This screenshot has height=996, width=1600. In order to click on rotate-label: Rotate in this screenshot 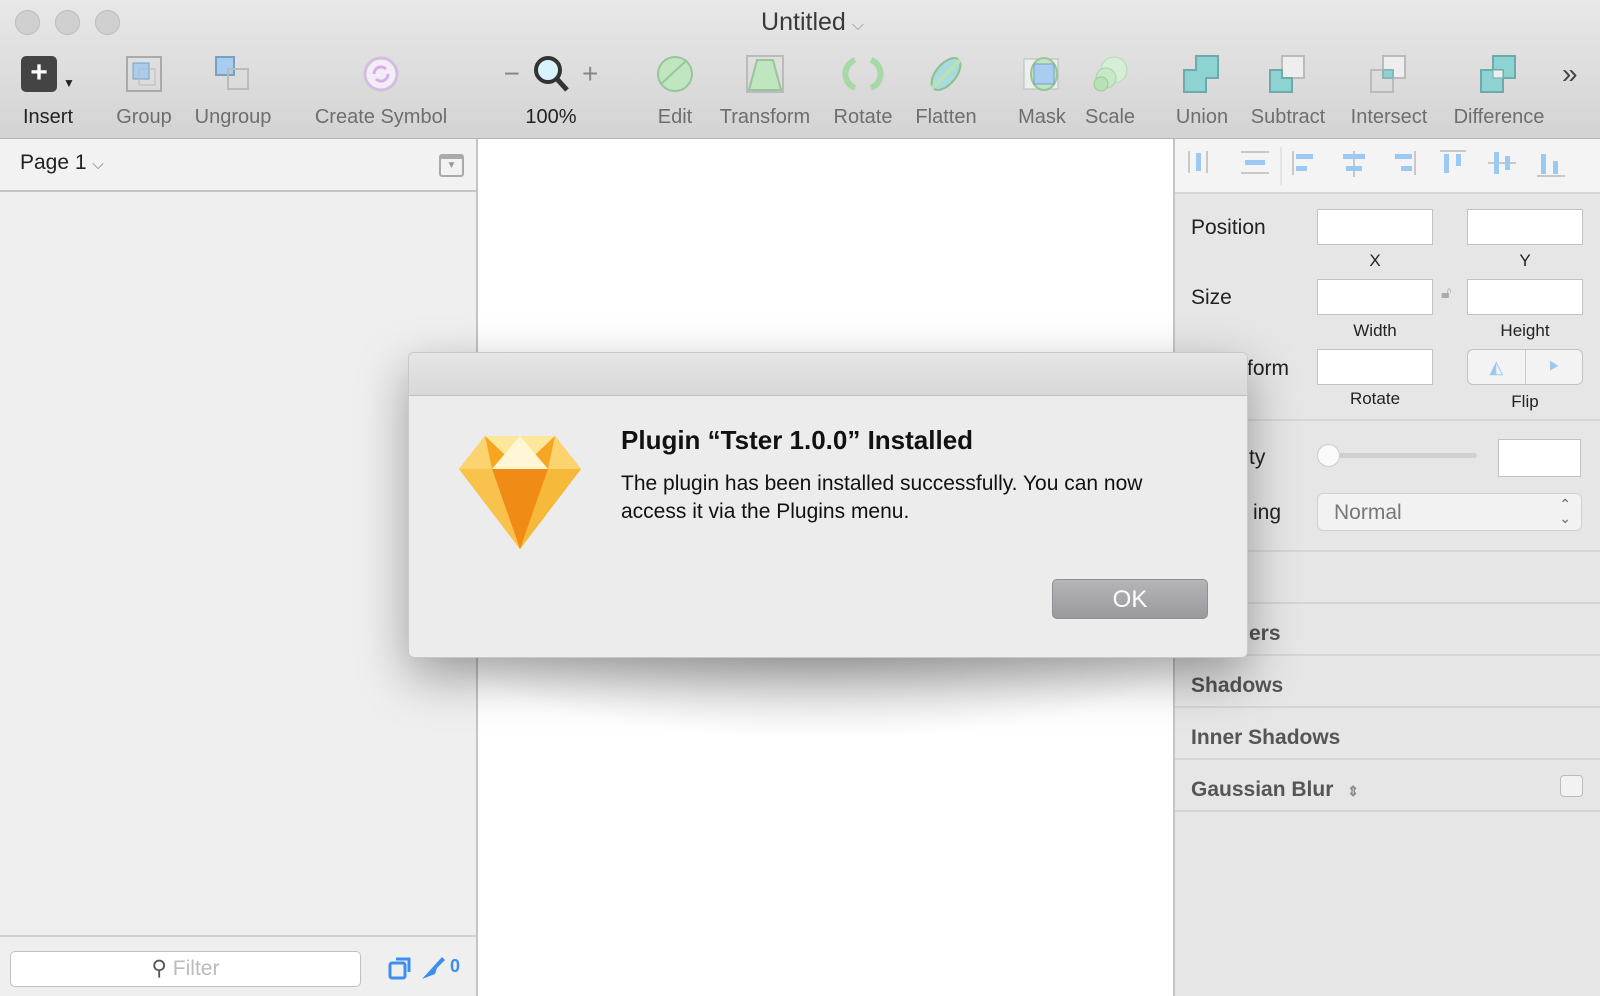, I will do `click(1375, 398)`.